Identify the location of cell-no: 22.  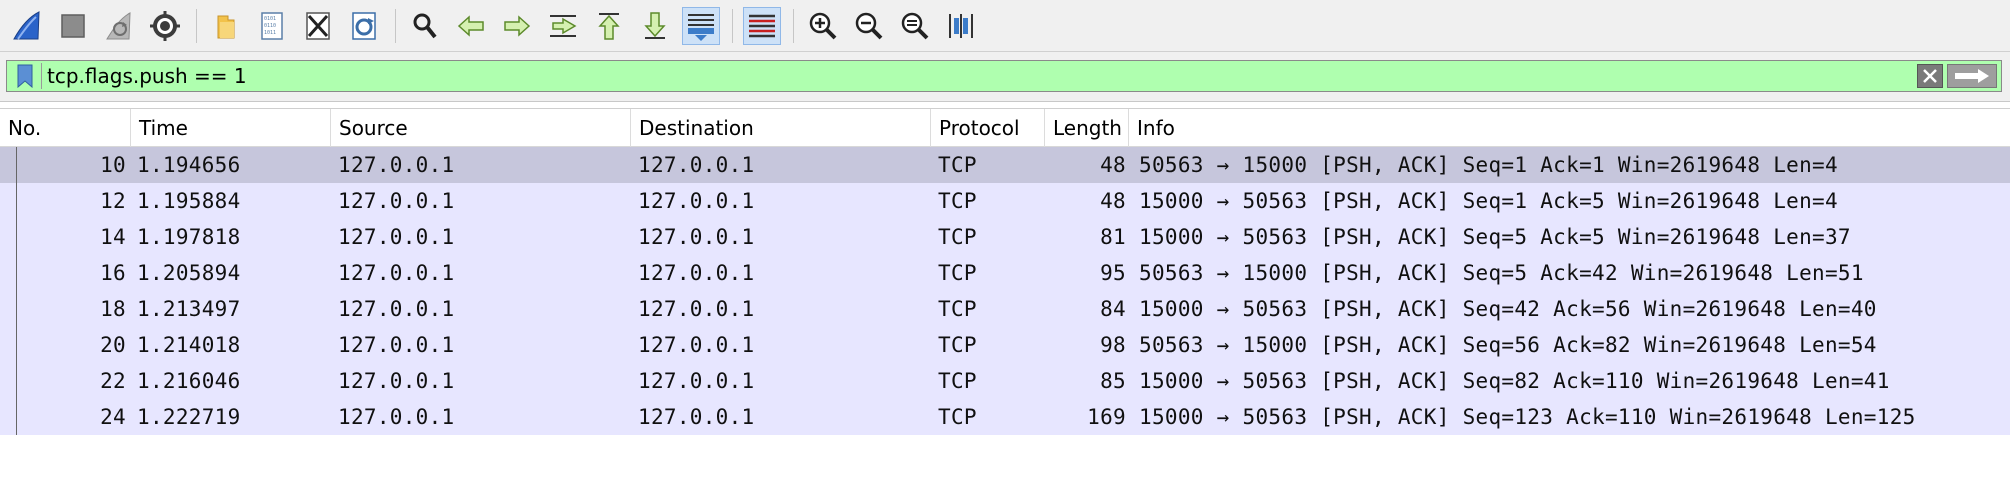
(113, 381).